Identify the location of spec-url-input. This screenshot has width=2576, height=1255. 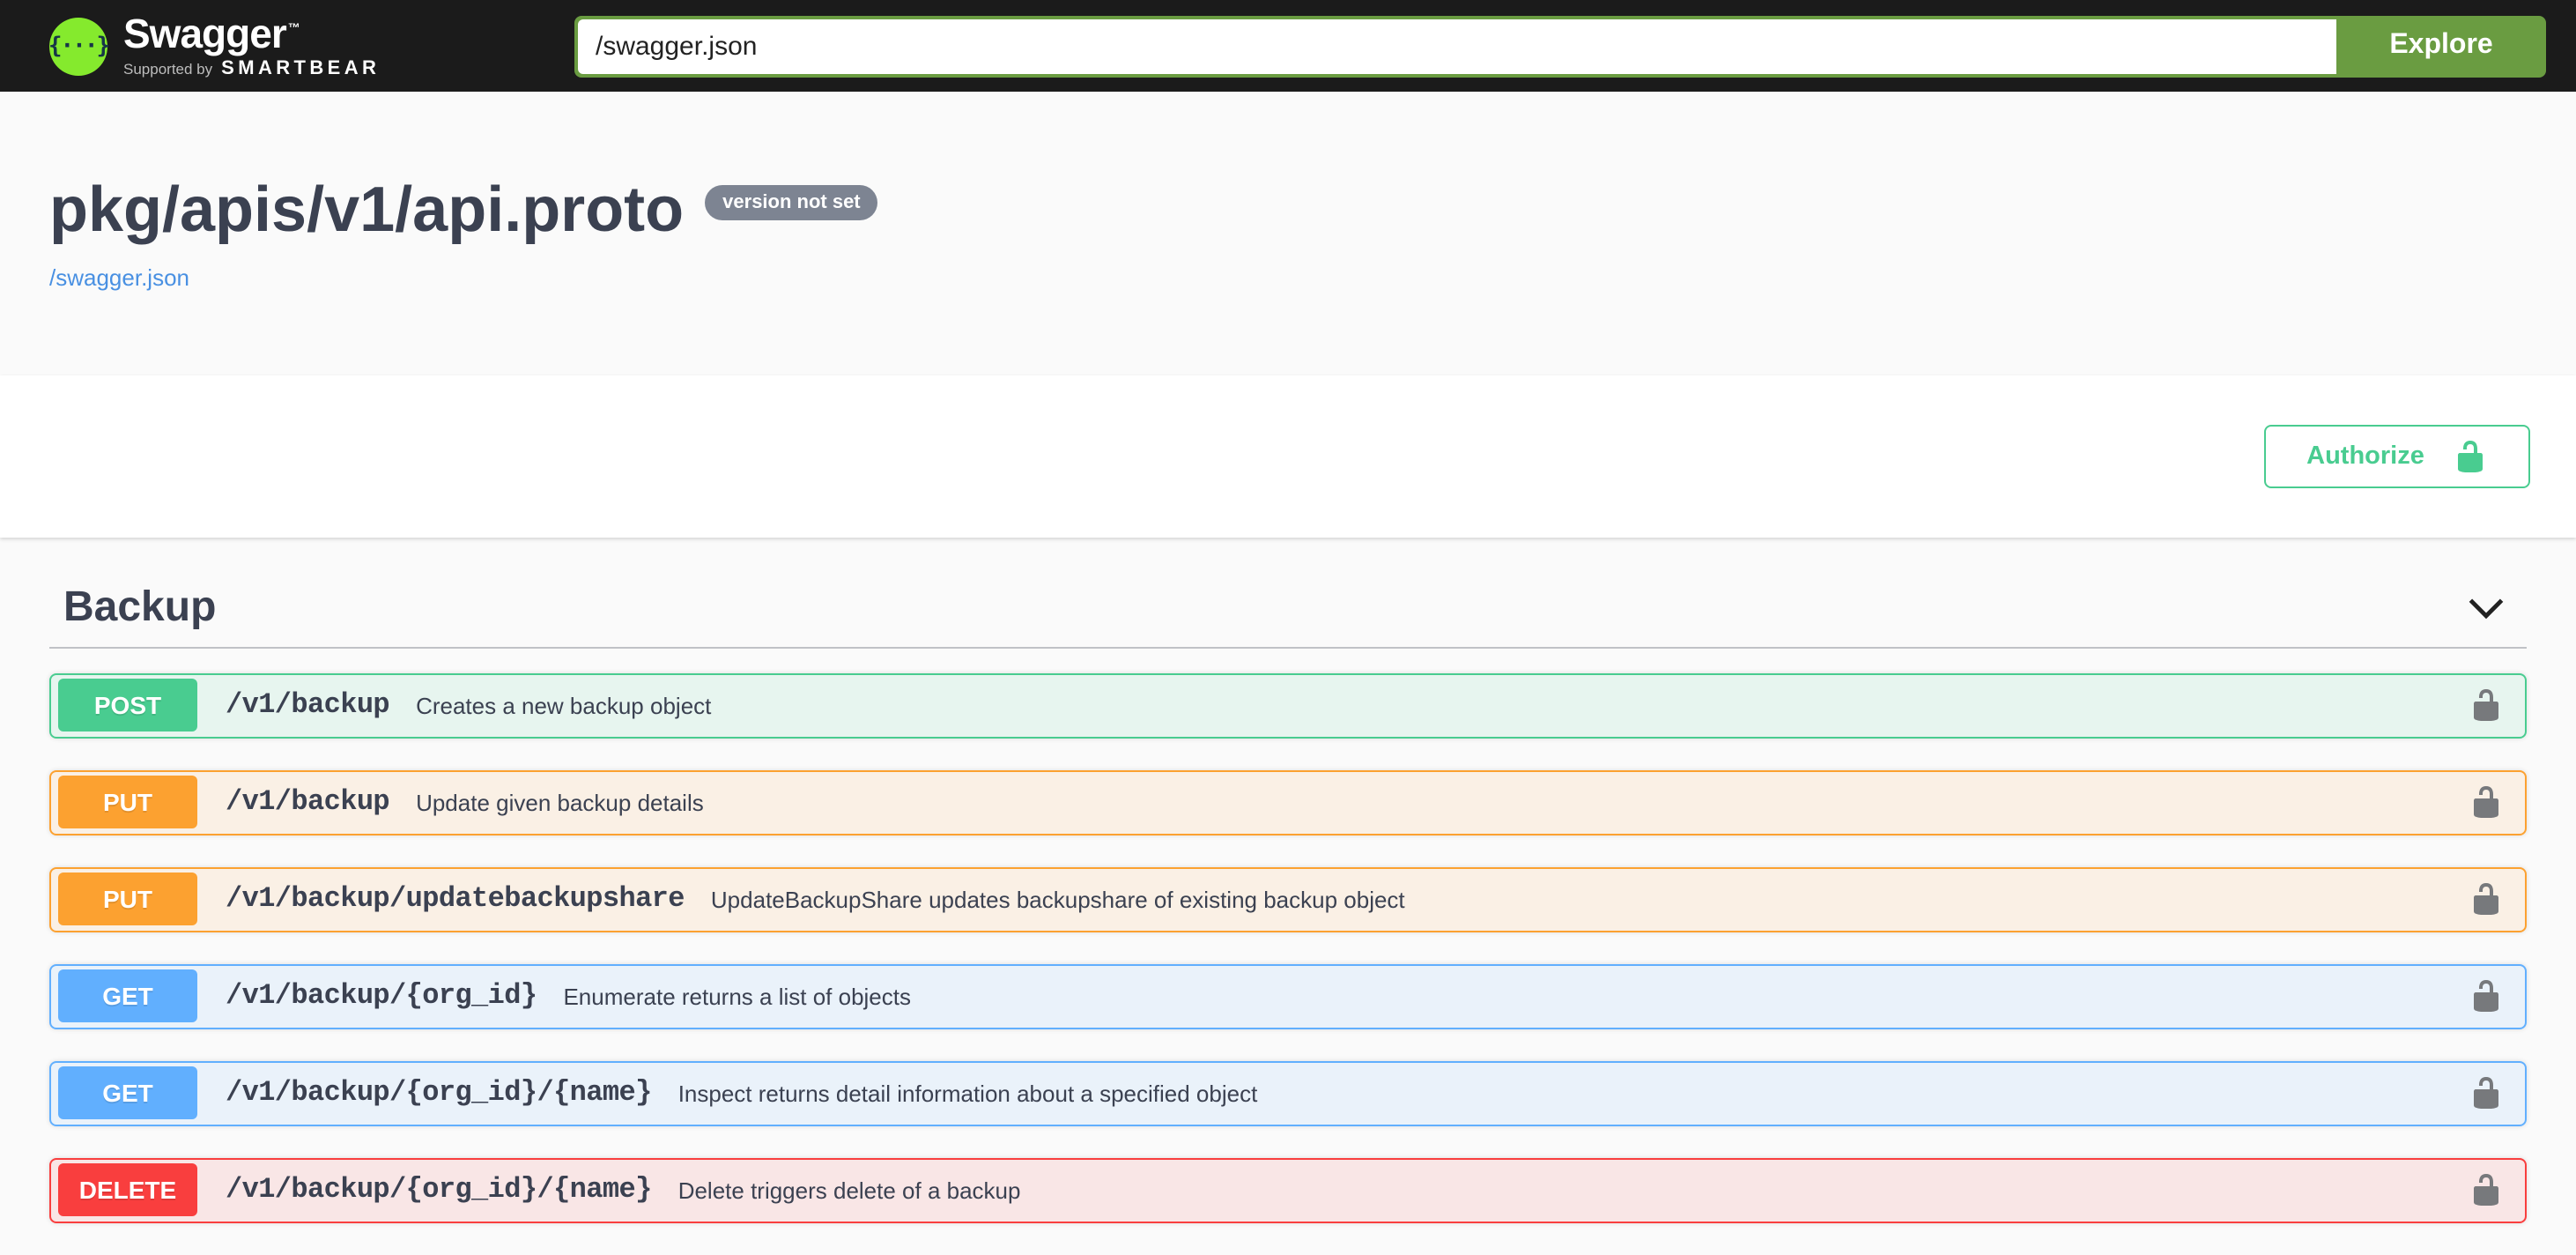
(1457, 46).